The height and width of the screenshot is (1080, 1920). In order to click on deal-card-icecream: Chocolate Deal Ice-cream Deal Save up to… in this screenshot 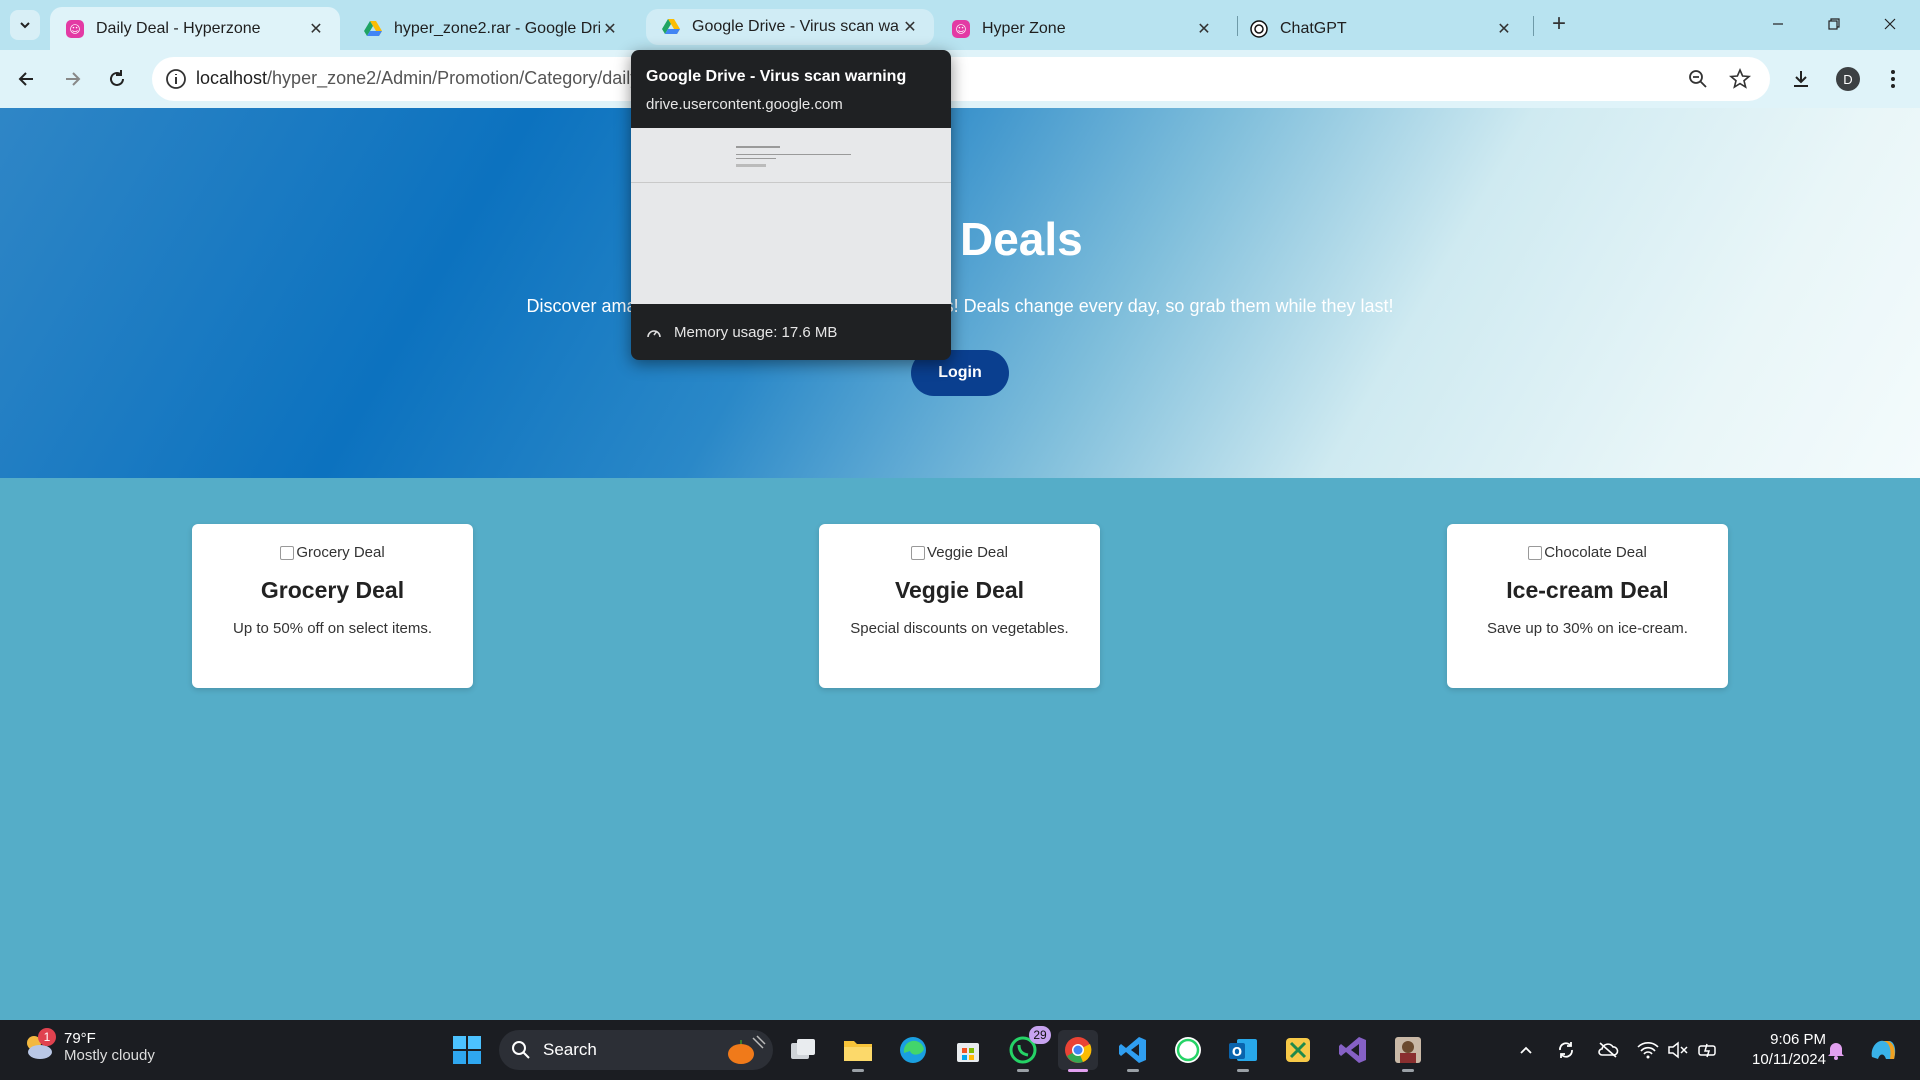, I will do `click(1587, 606)`.